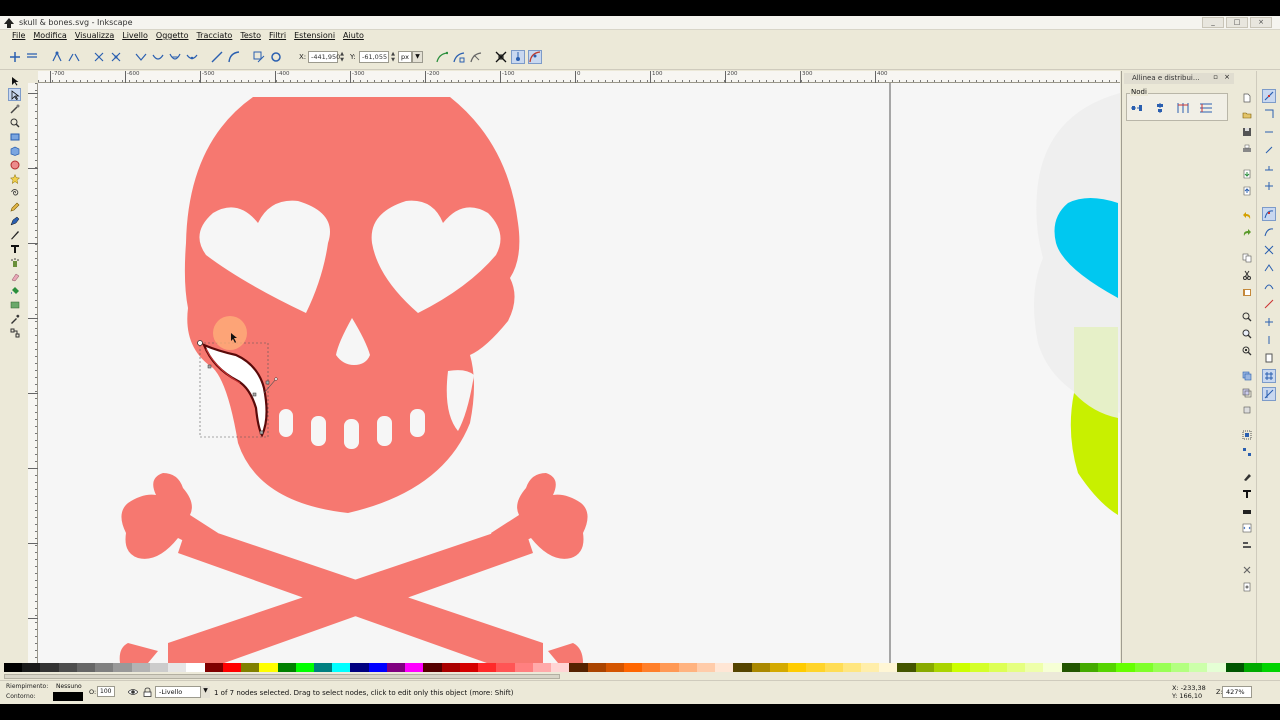  I want to click on text-font-icon, so click(1246, 493).